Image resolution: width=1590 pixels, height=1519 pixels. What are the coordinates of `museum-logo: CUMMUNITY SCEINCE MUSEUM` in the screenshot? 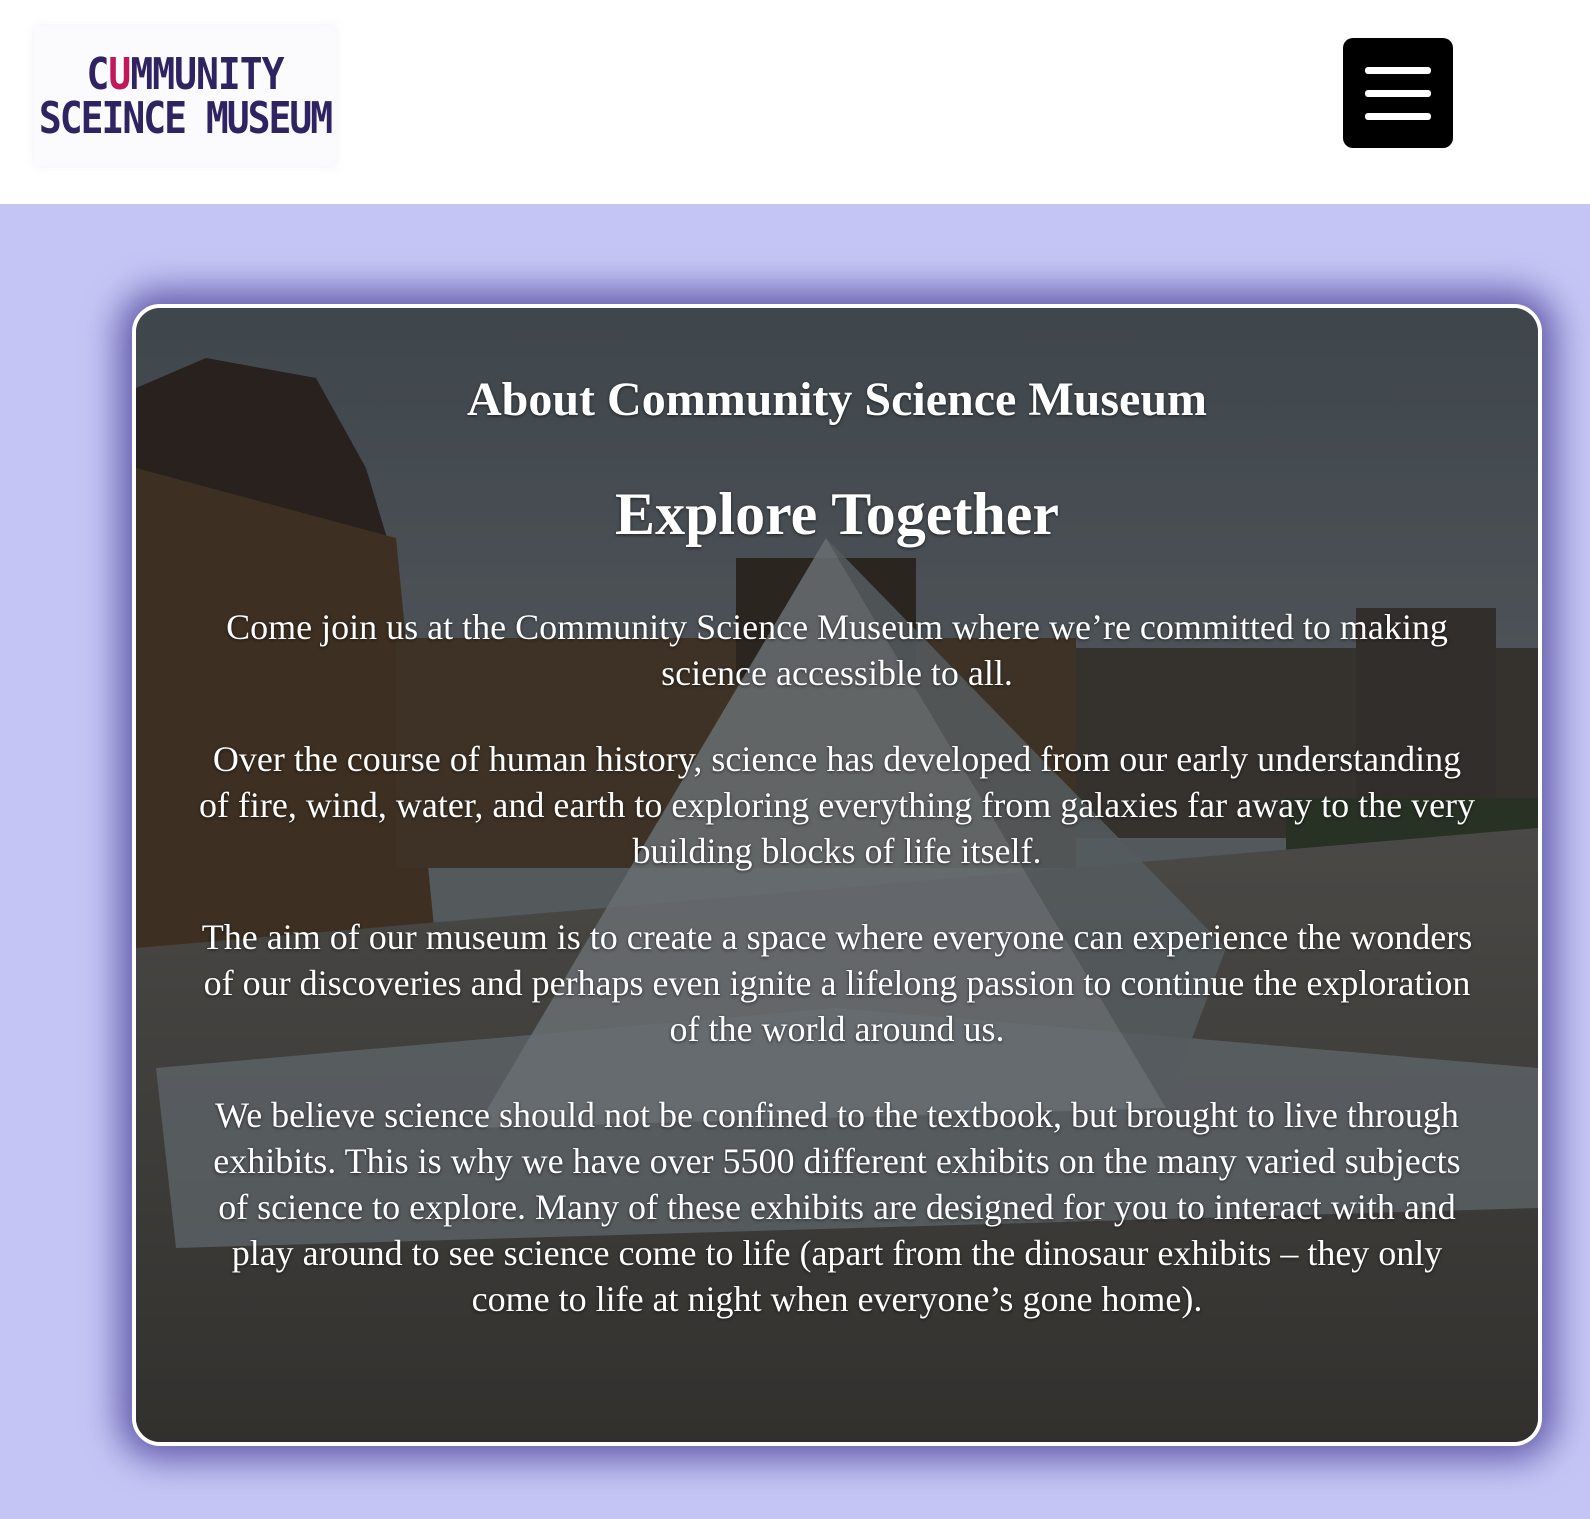 It's located at (185, 96).